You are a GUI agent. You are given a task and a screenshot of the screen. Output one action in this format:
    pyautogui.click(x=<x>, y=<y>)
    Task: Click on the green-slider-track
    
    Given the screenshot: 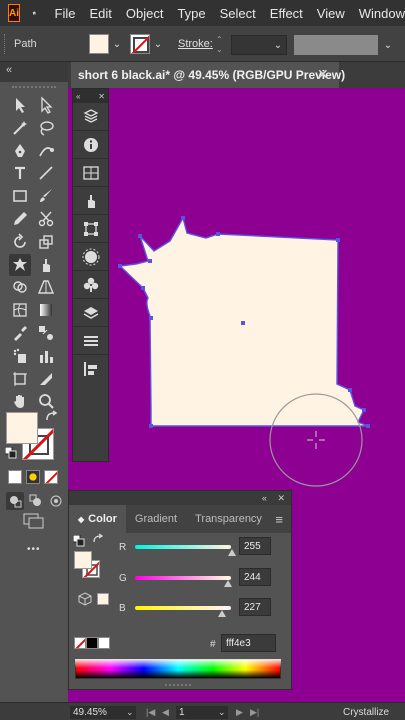 What is the action you would take?
    pyautogui.click(x=183, y=578)
    